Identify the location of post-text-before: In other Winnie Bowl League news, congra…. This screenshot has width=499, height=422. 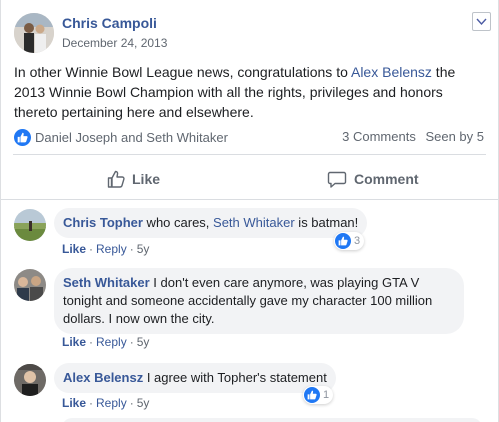
(182, 72).